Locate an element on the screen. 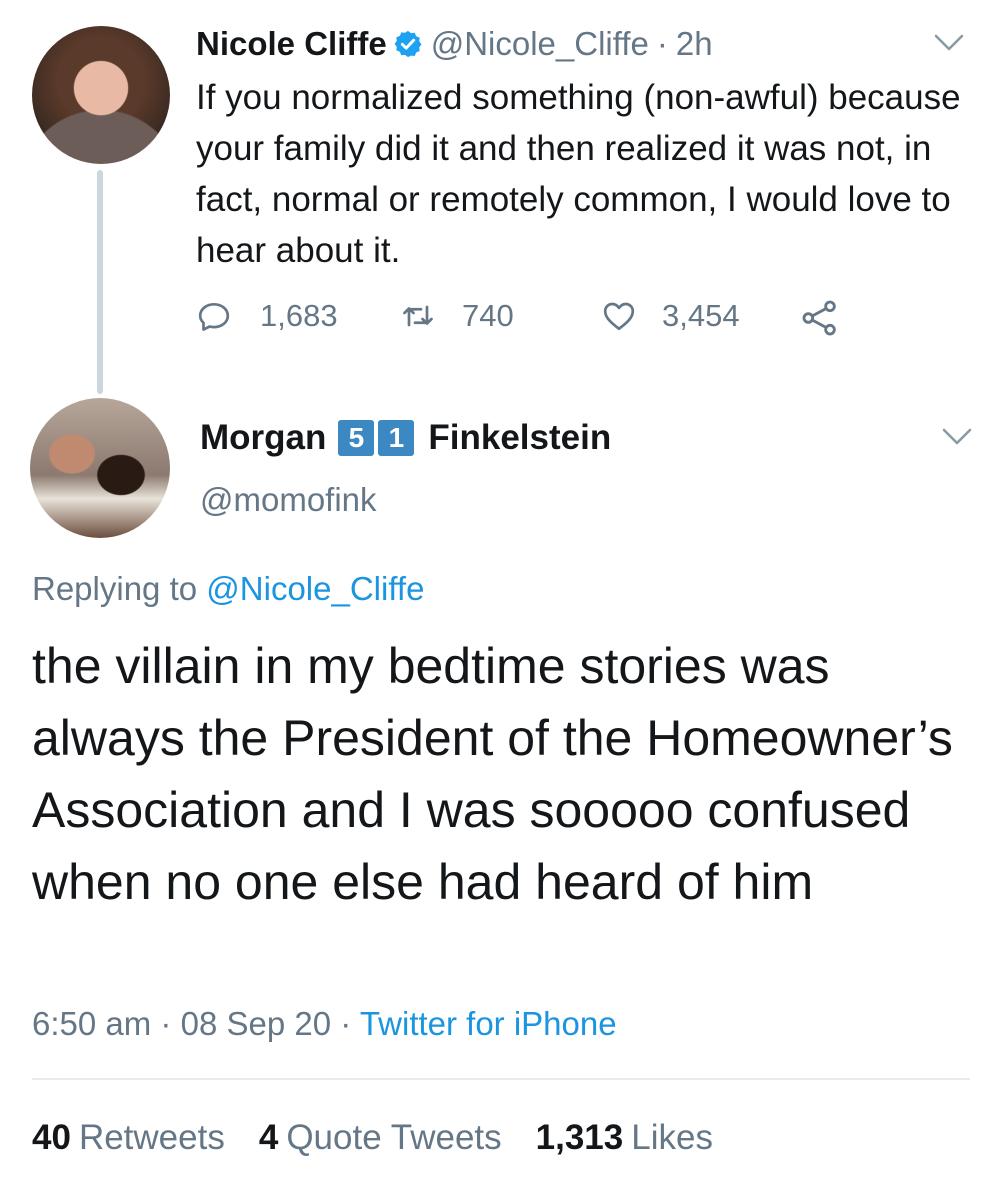 This screenshot has height=1185, width=1000. retweets-stat: 40 Retweets is located at coordinates (128, 1138).